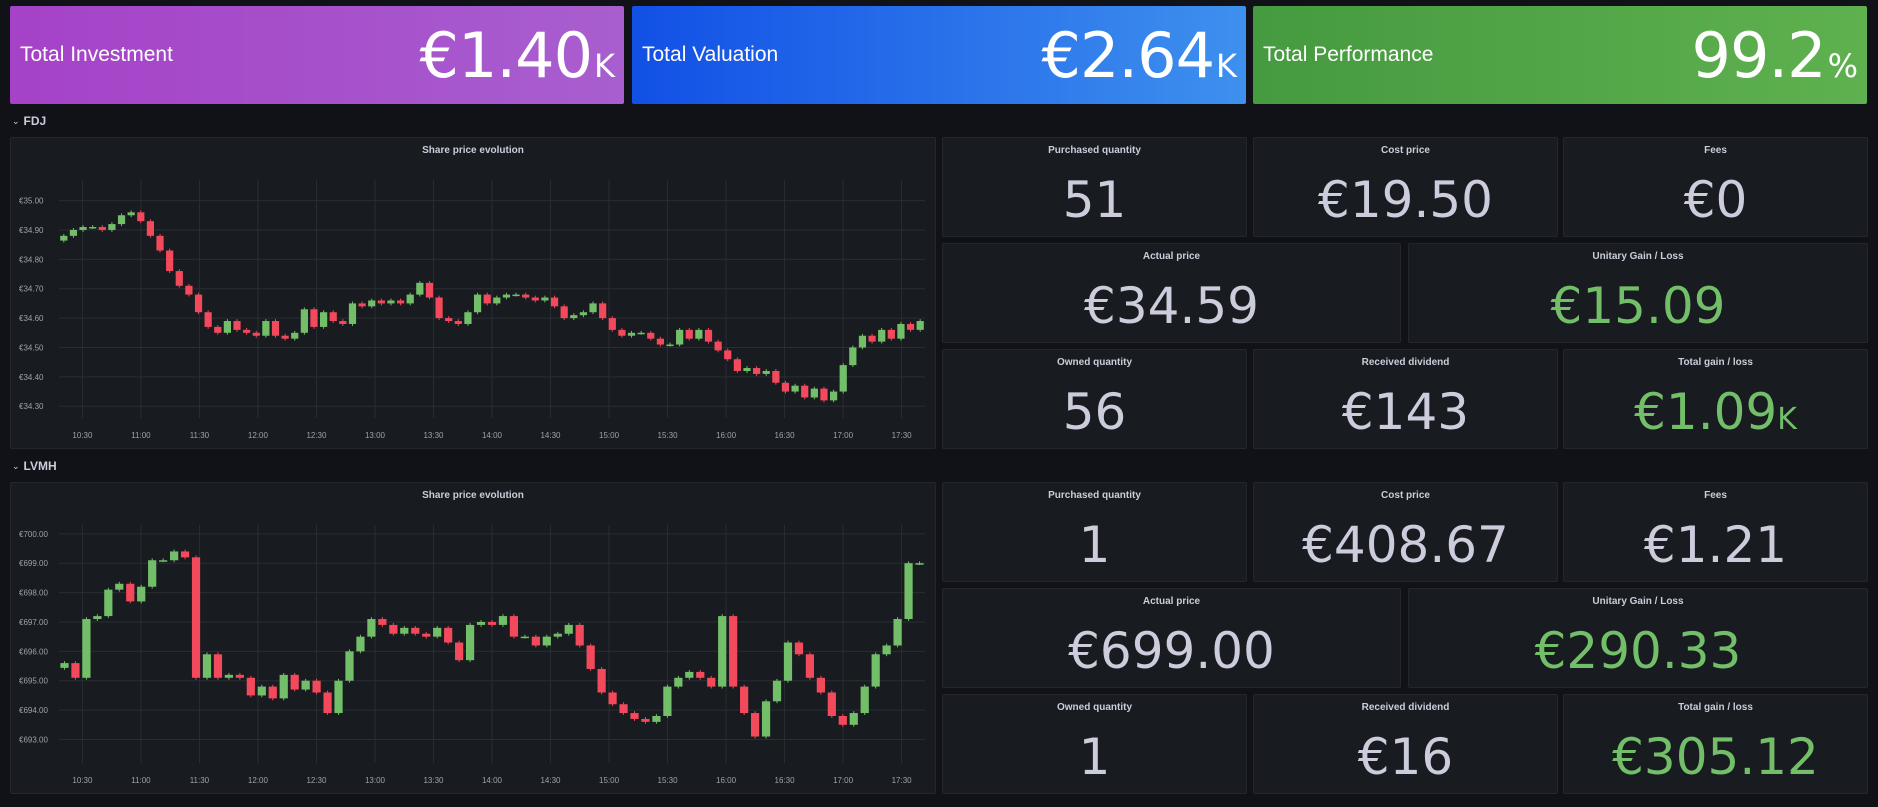  Describe the element at coordinates (1094, 532) in the screenshot. I see `lvmh-purchased-quantity-panel: Purchased quantity 1` at that location.